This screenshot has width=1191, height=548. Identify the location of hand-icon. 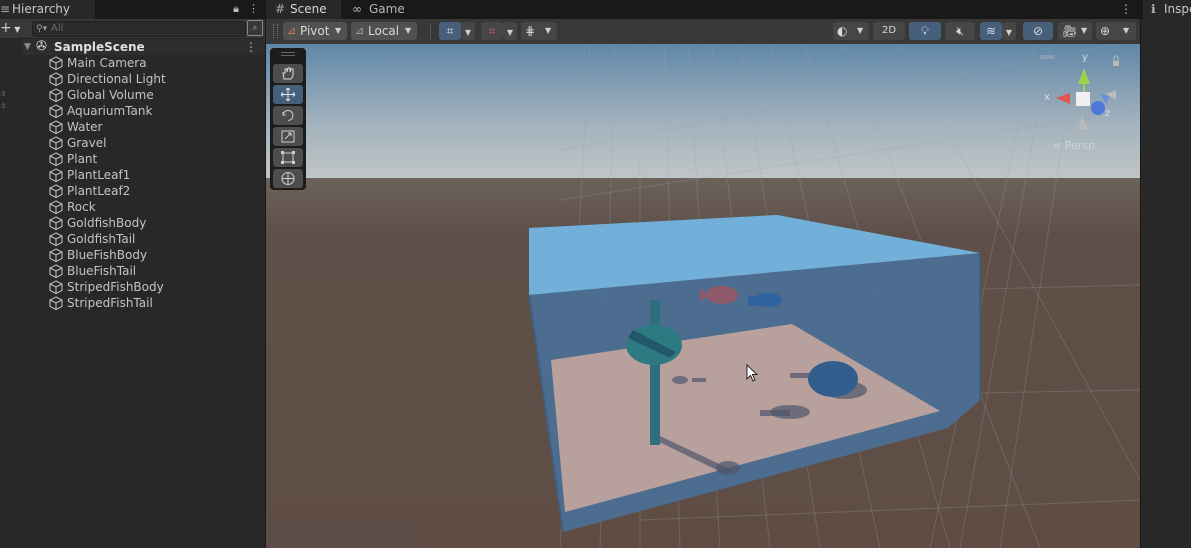
(288, 73).